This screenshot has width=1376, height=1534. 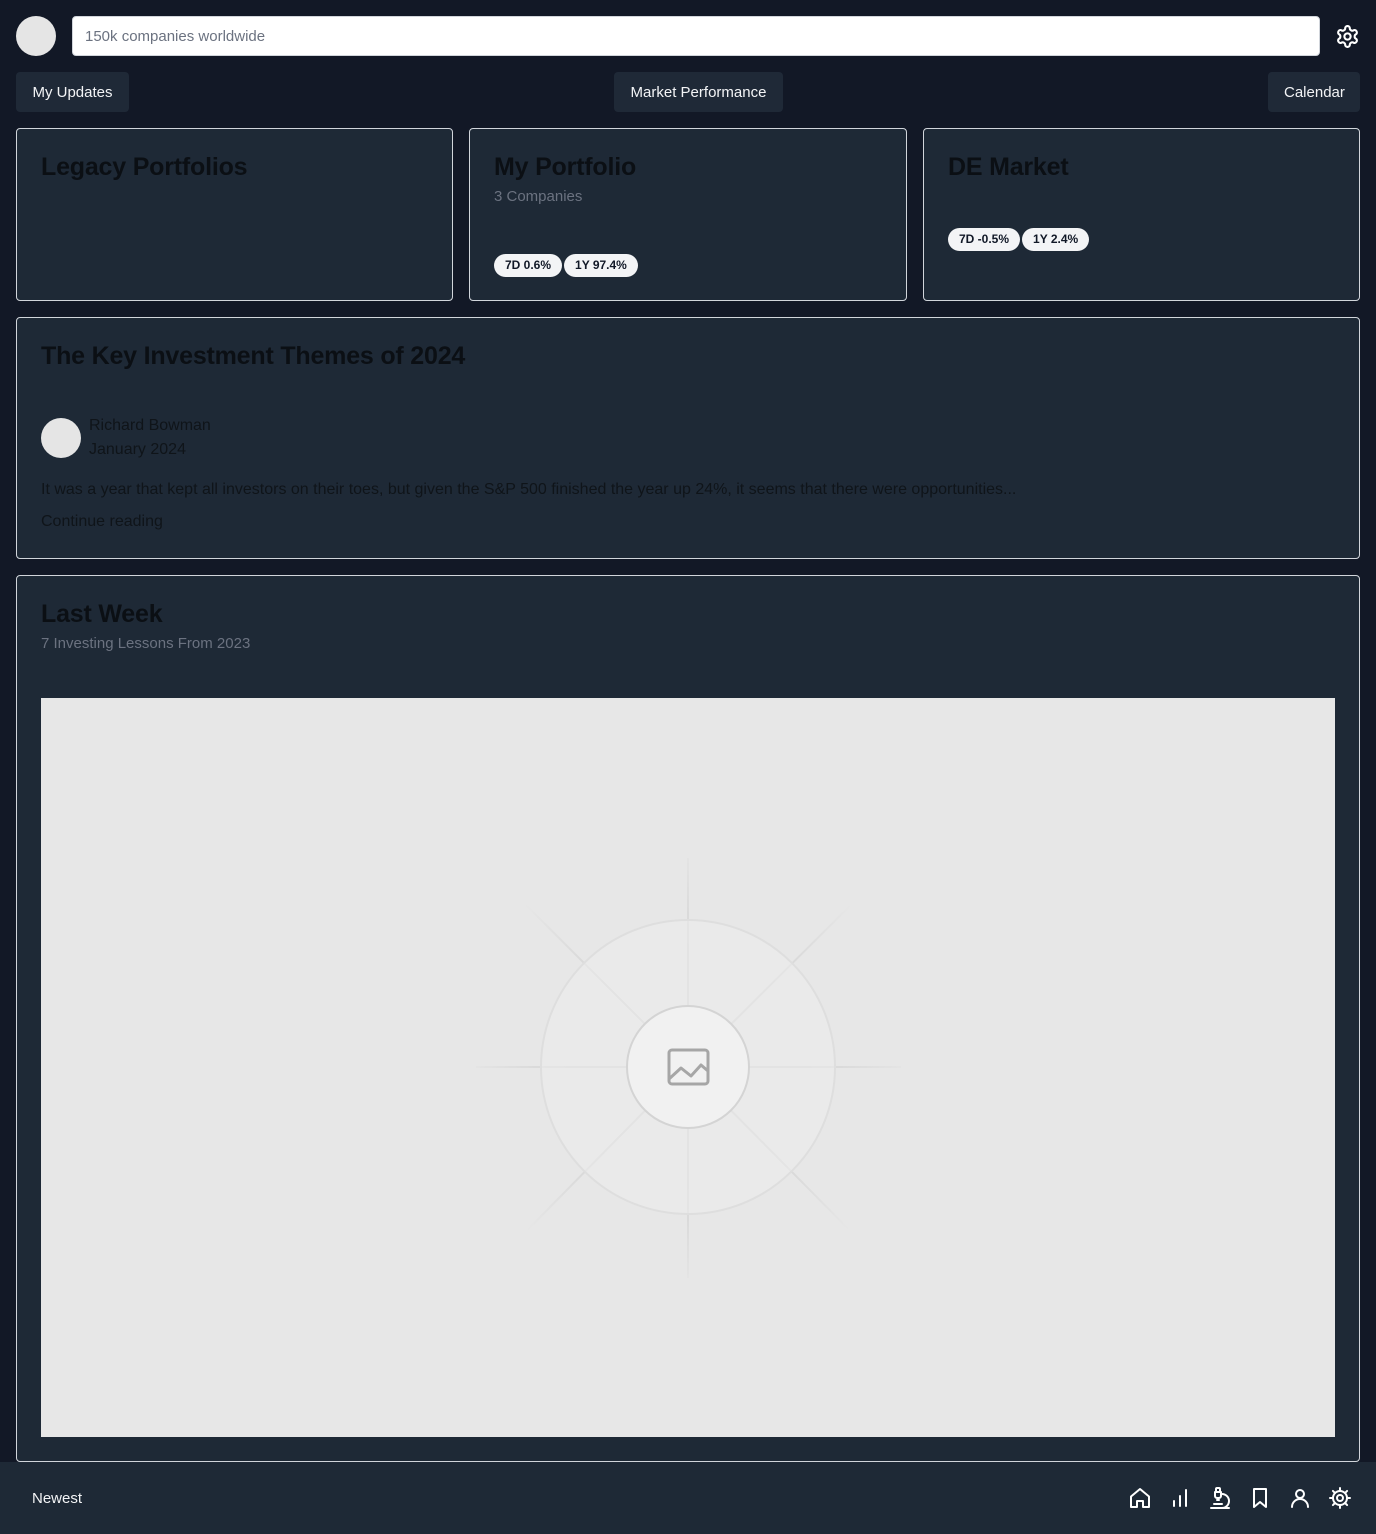 I want to click on pill-7d: 7D -0.5%, so click(x=984, y=239).